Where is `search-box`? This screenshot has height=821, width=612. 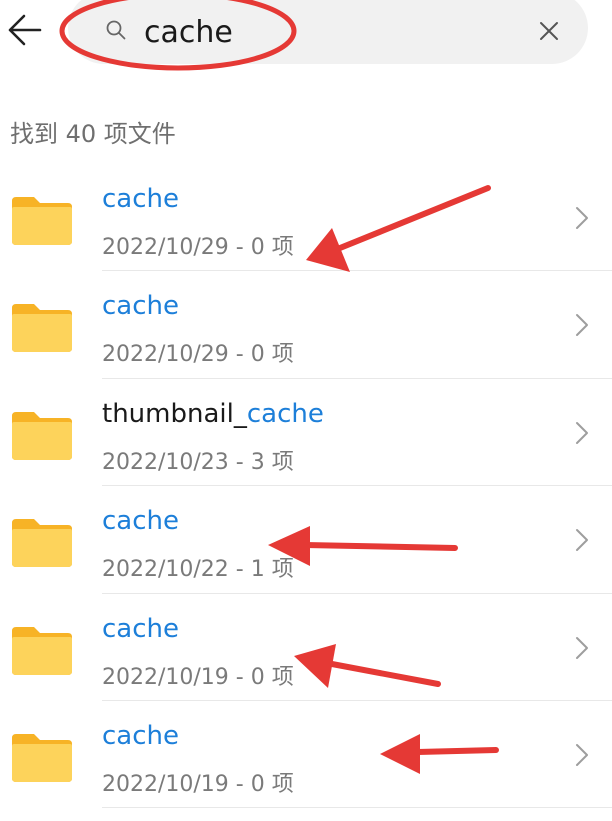 search-box is located at coordinates (328, 32).